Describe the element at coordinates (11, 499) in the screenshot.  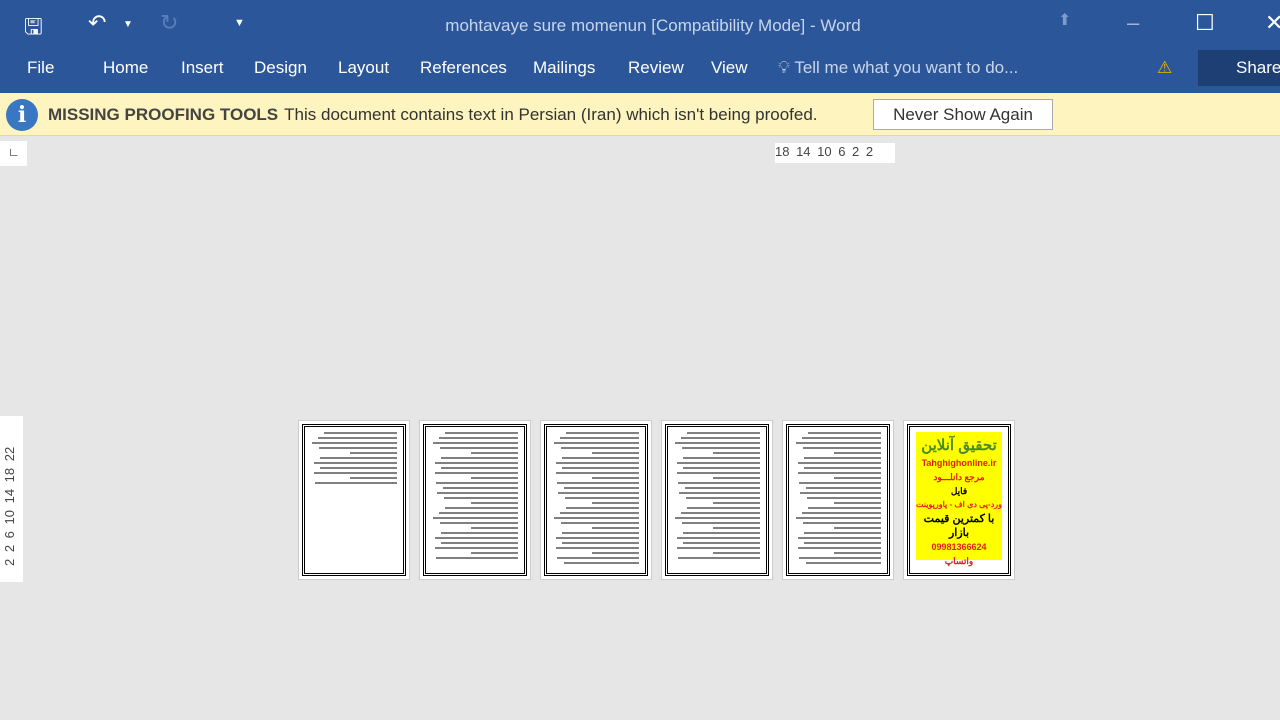
I see `vertical-ruler: 2 2 6 10 14 18 22` at that location.